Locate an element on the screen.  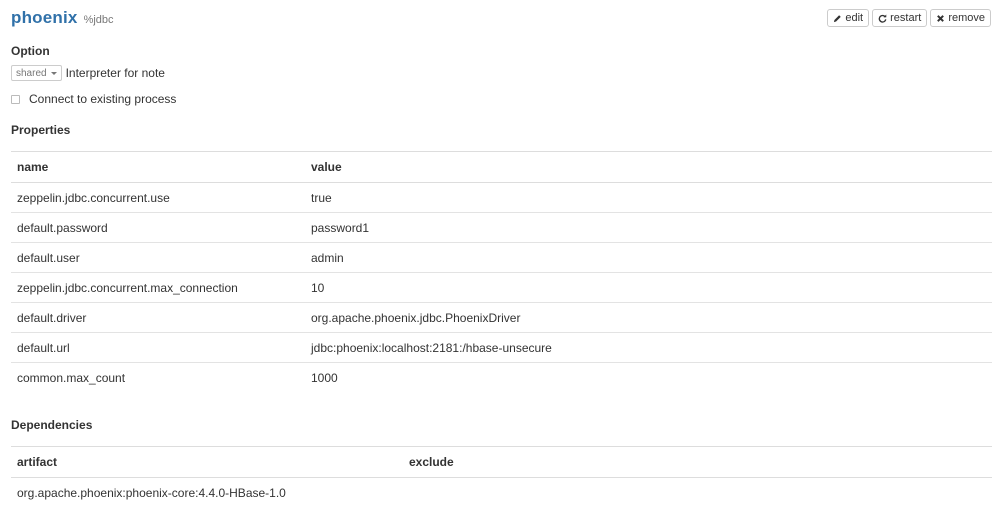
option-section-title: Option is located at coordinates (30, 51).